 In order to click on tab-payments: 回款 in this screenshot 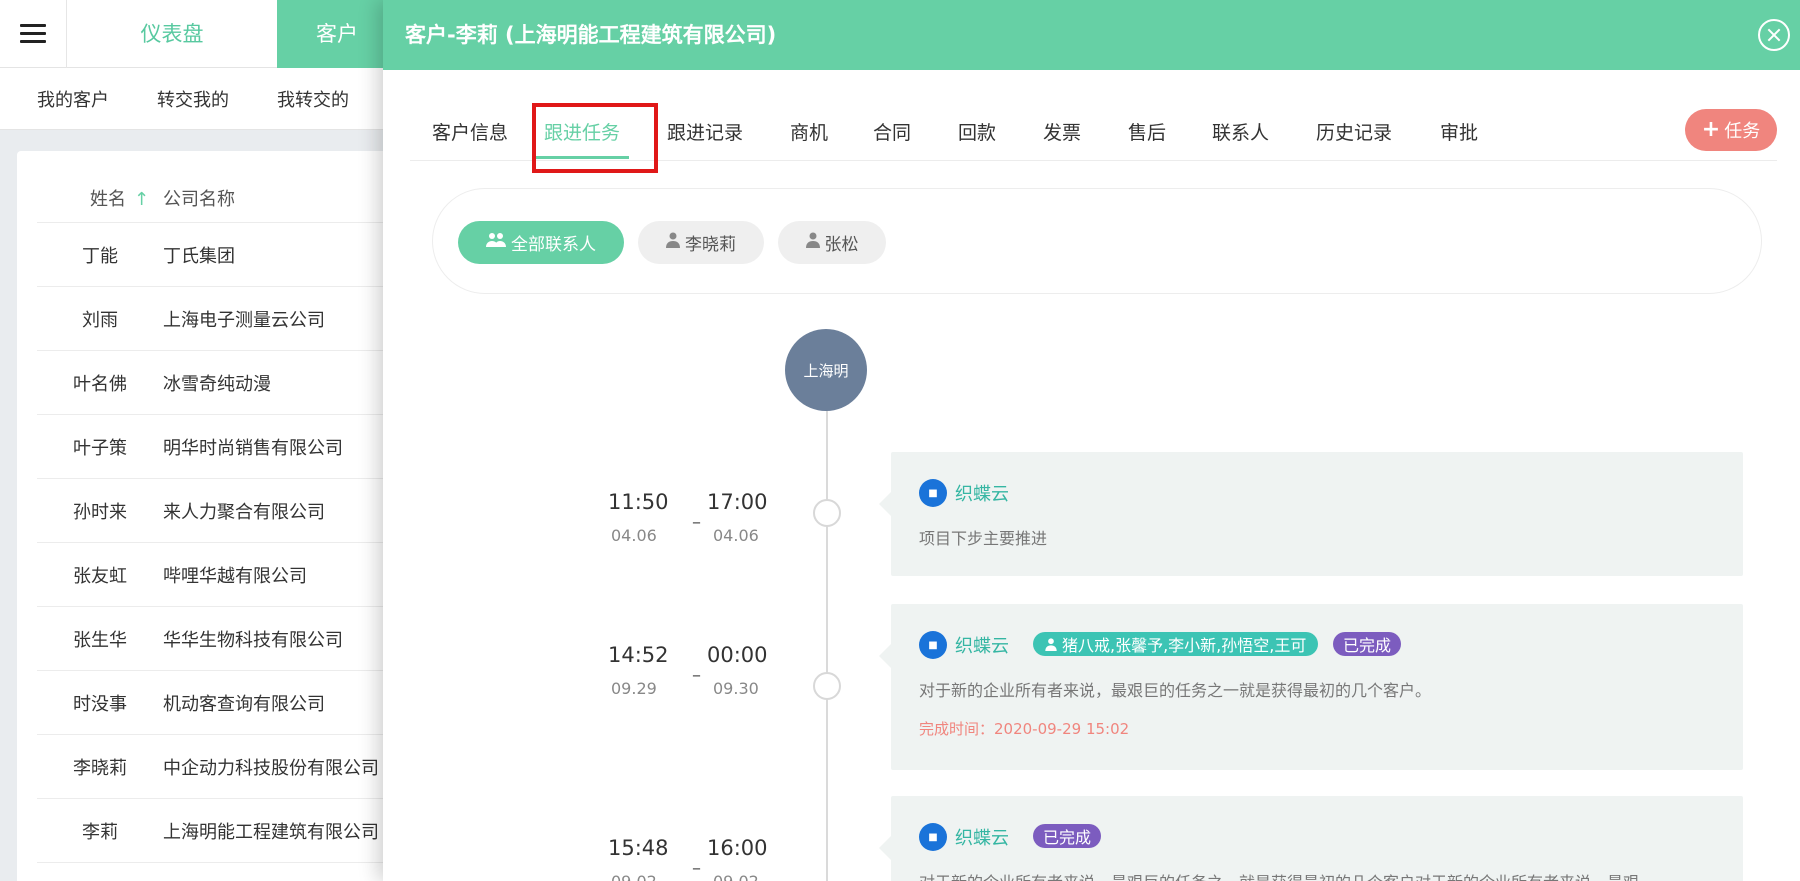, I will do `click(977, 133)`.